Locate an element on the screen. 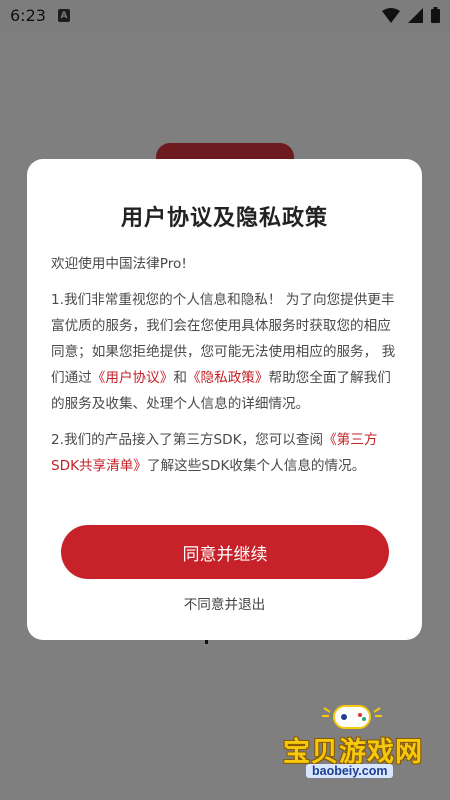 The width and height of the screenshot is (450, 800). privacy-policy-link: 《隐私政策》 is located at coordinates (228, 378).